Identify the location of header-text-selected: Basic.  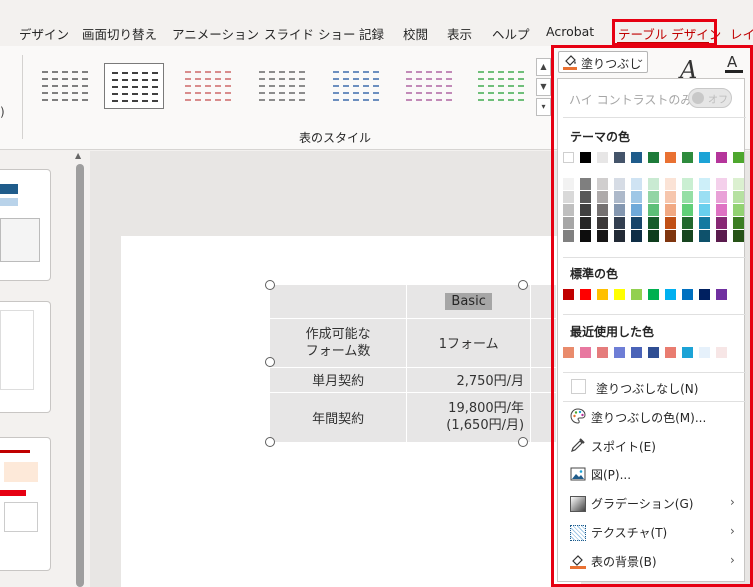
(468, 301).